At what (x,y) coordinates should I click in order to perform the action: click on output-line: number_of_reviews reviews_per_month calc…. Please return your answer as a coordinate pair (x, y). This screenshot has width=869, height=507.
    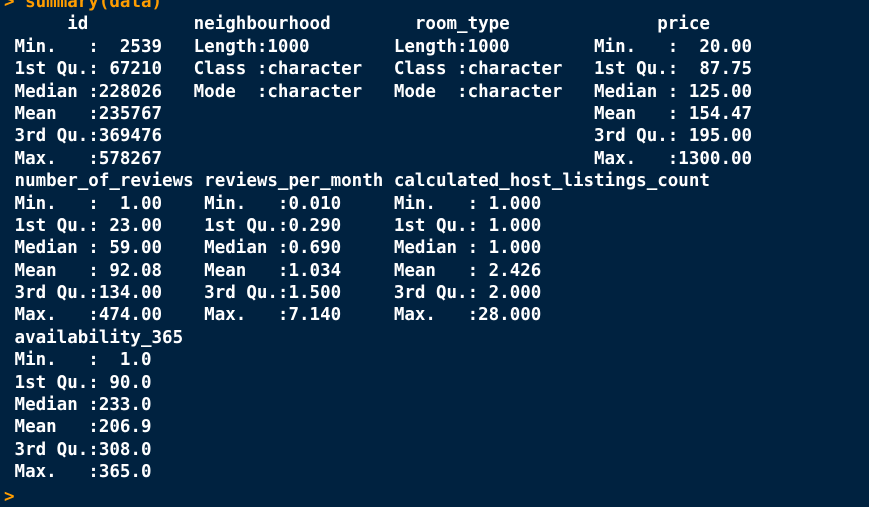
    Looking at the image, I should click on (357, 181).